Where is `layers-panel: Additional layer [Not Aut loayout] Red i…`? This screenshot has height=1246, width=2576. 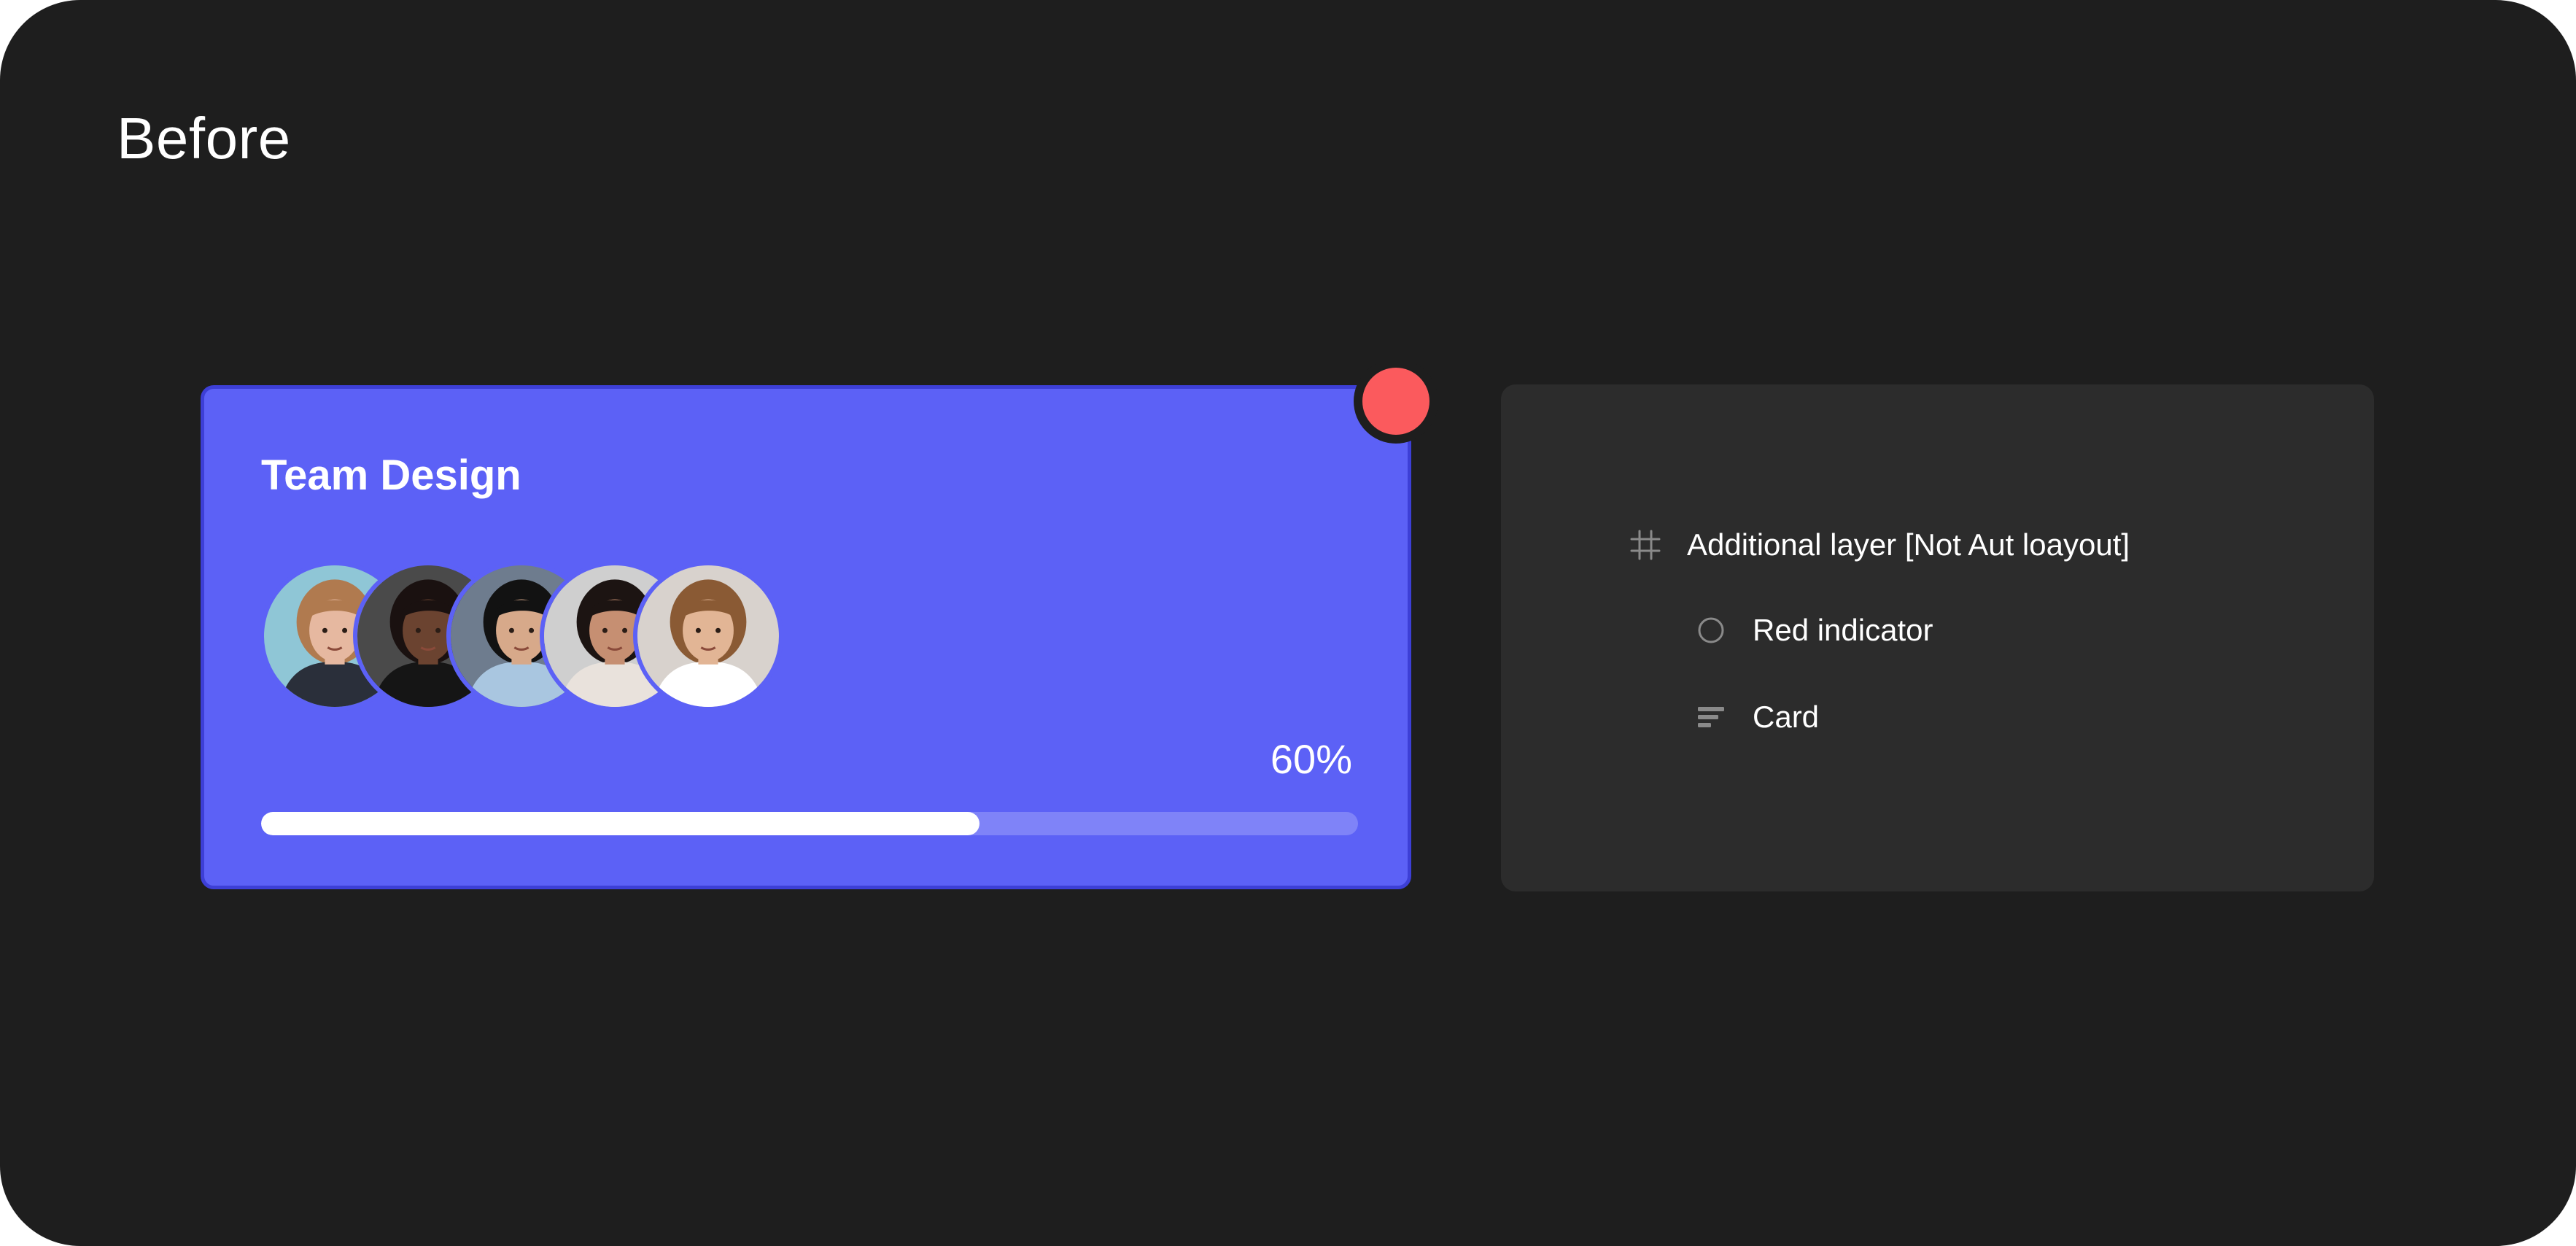
layers-panel: Additional layer [Not Aut loayout] Red i… is located at coordinates (1938, 638).